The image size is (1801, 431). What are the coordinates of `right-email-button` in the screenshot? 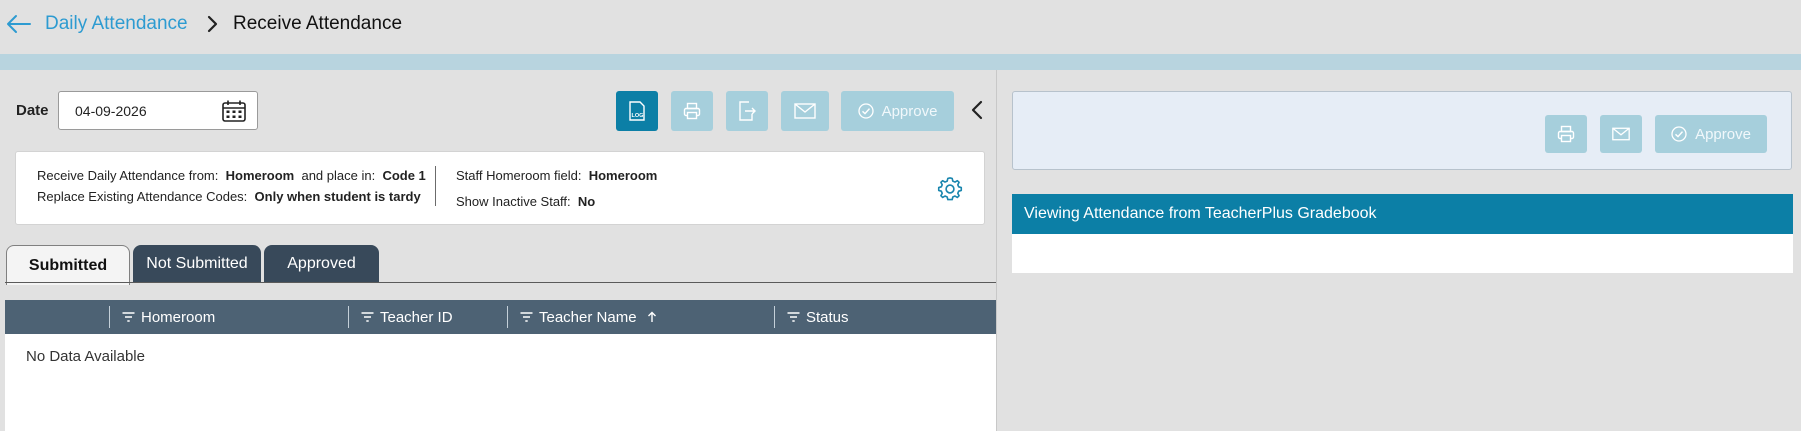 It's located at (1621, 134).